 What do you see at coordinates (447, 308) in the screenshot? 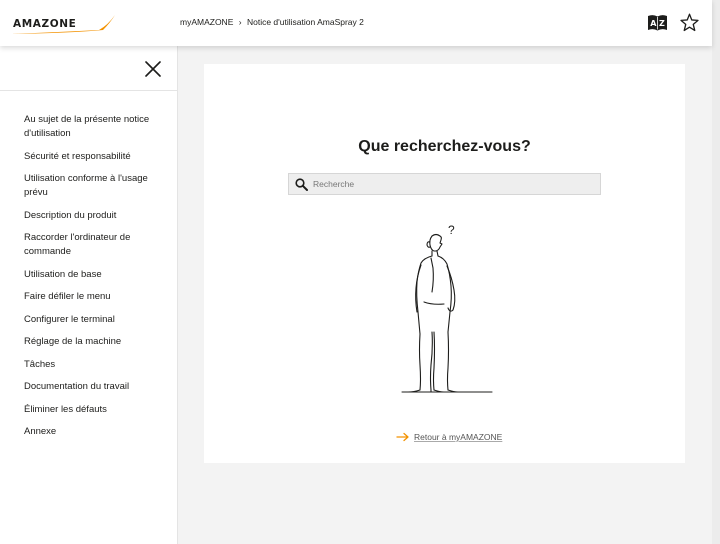
I see `thinking-person-illustration: ?` at bounding box center [447, 308].